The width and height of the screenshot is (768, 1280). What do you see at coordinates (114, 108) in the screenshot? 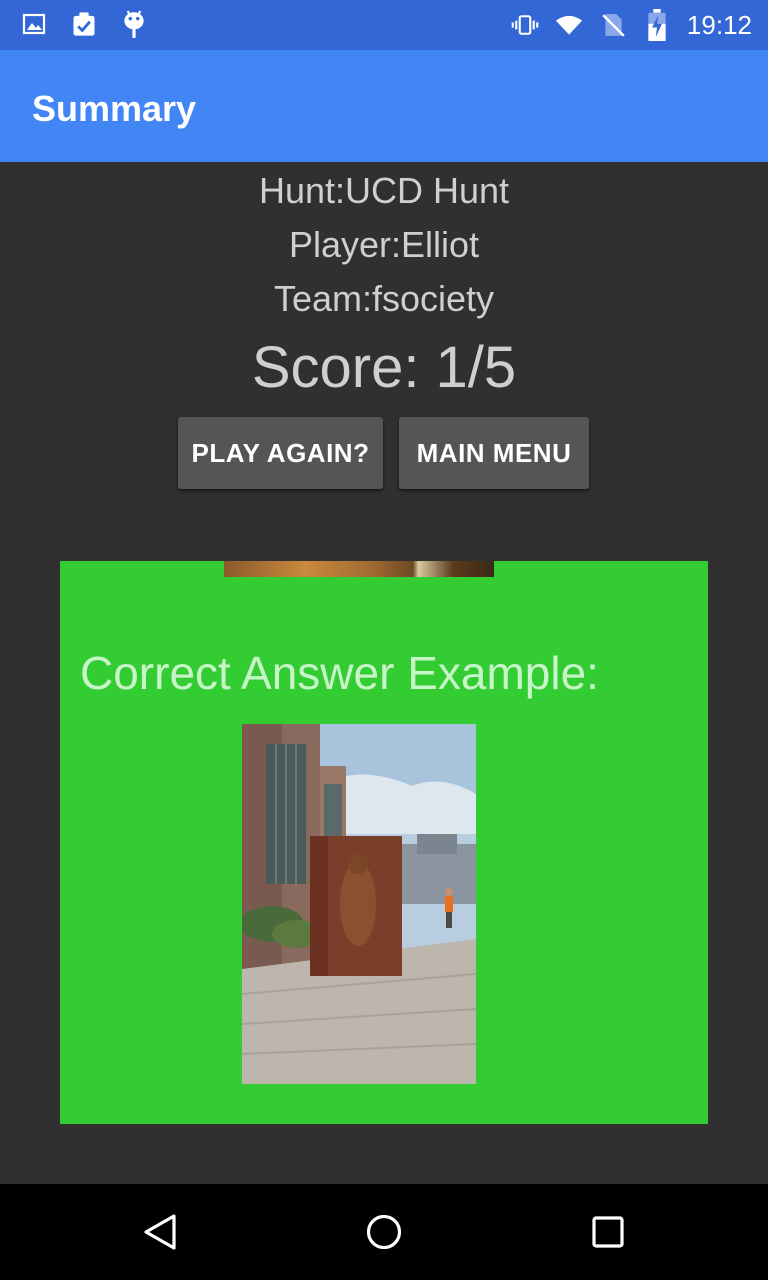
I see `app-title: Summary` at bounding box center [114, 108].